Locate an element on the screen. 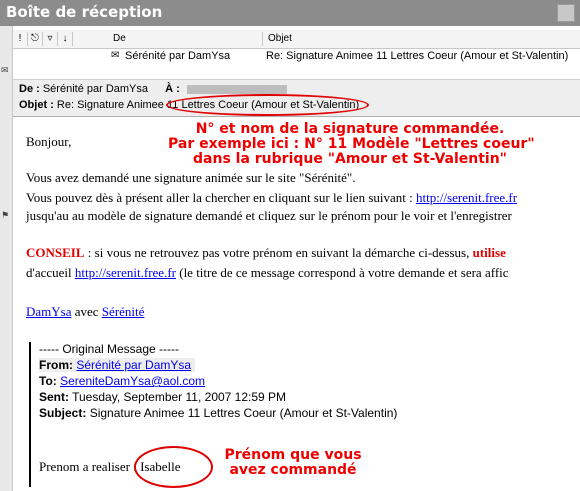  message-from: Sérénité par DamYsa is located at coordinates (178, 56).